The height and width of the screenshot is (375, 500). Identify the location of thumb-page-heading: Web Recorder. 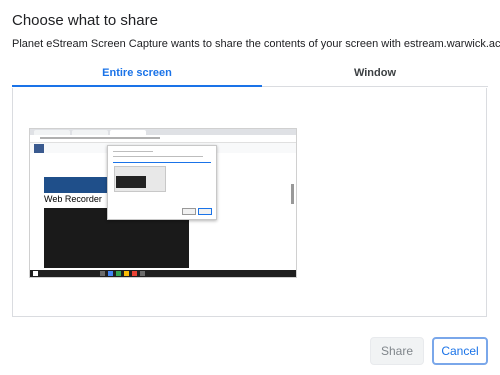
(73, 199).